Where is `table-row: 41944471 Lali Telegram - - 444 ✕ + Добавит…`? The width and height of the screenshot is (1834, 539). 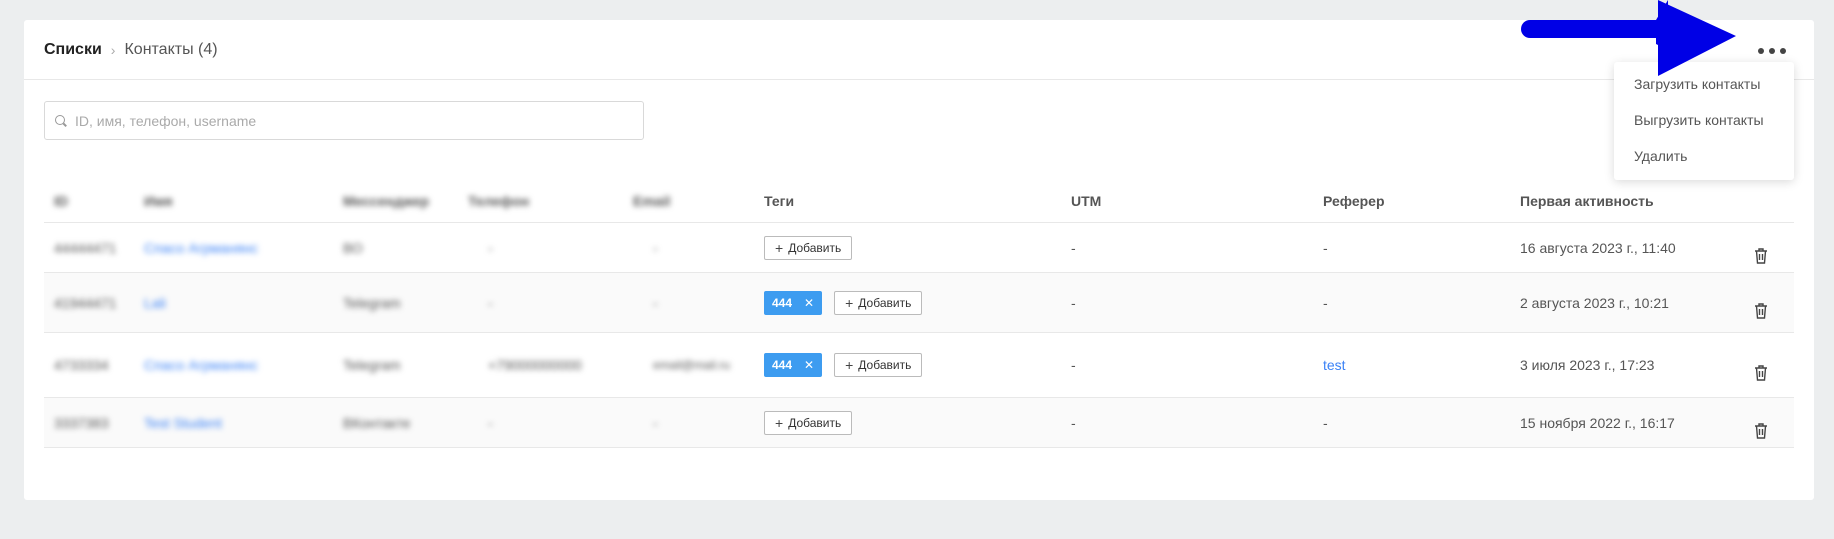
table-row: 41944471 Lali Telegram - - 444 ✕ + Добавит… is located at coordinates (919, 303).